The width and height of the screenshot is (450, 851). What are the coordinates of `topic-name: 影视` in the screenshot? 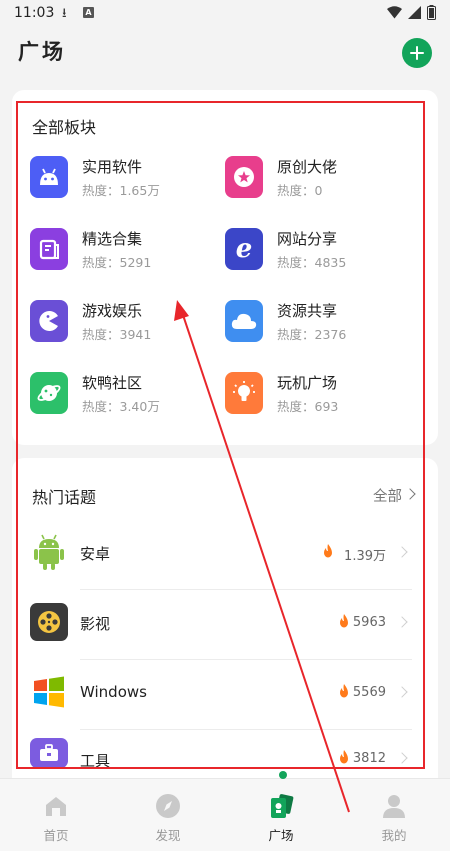 It's located at (95, 624).